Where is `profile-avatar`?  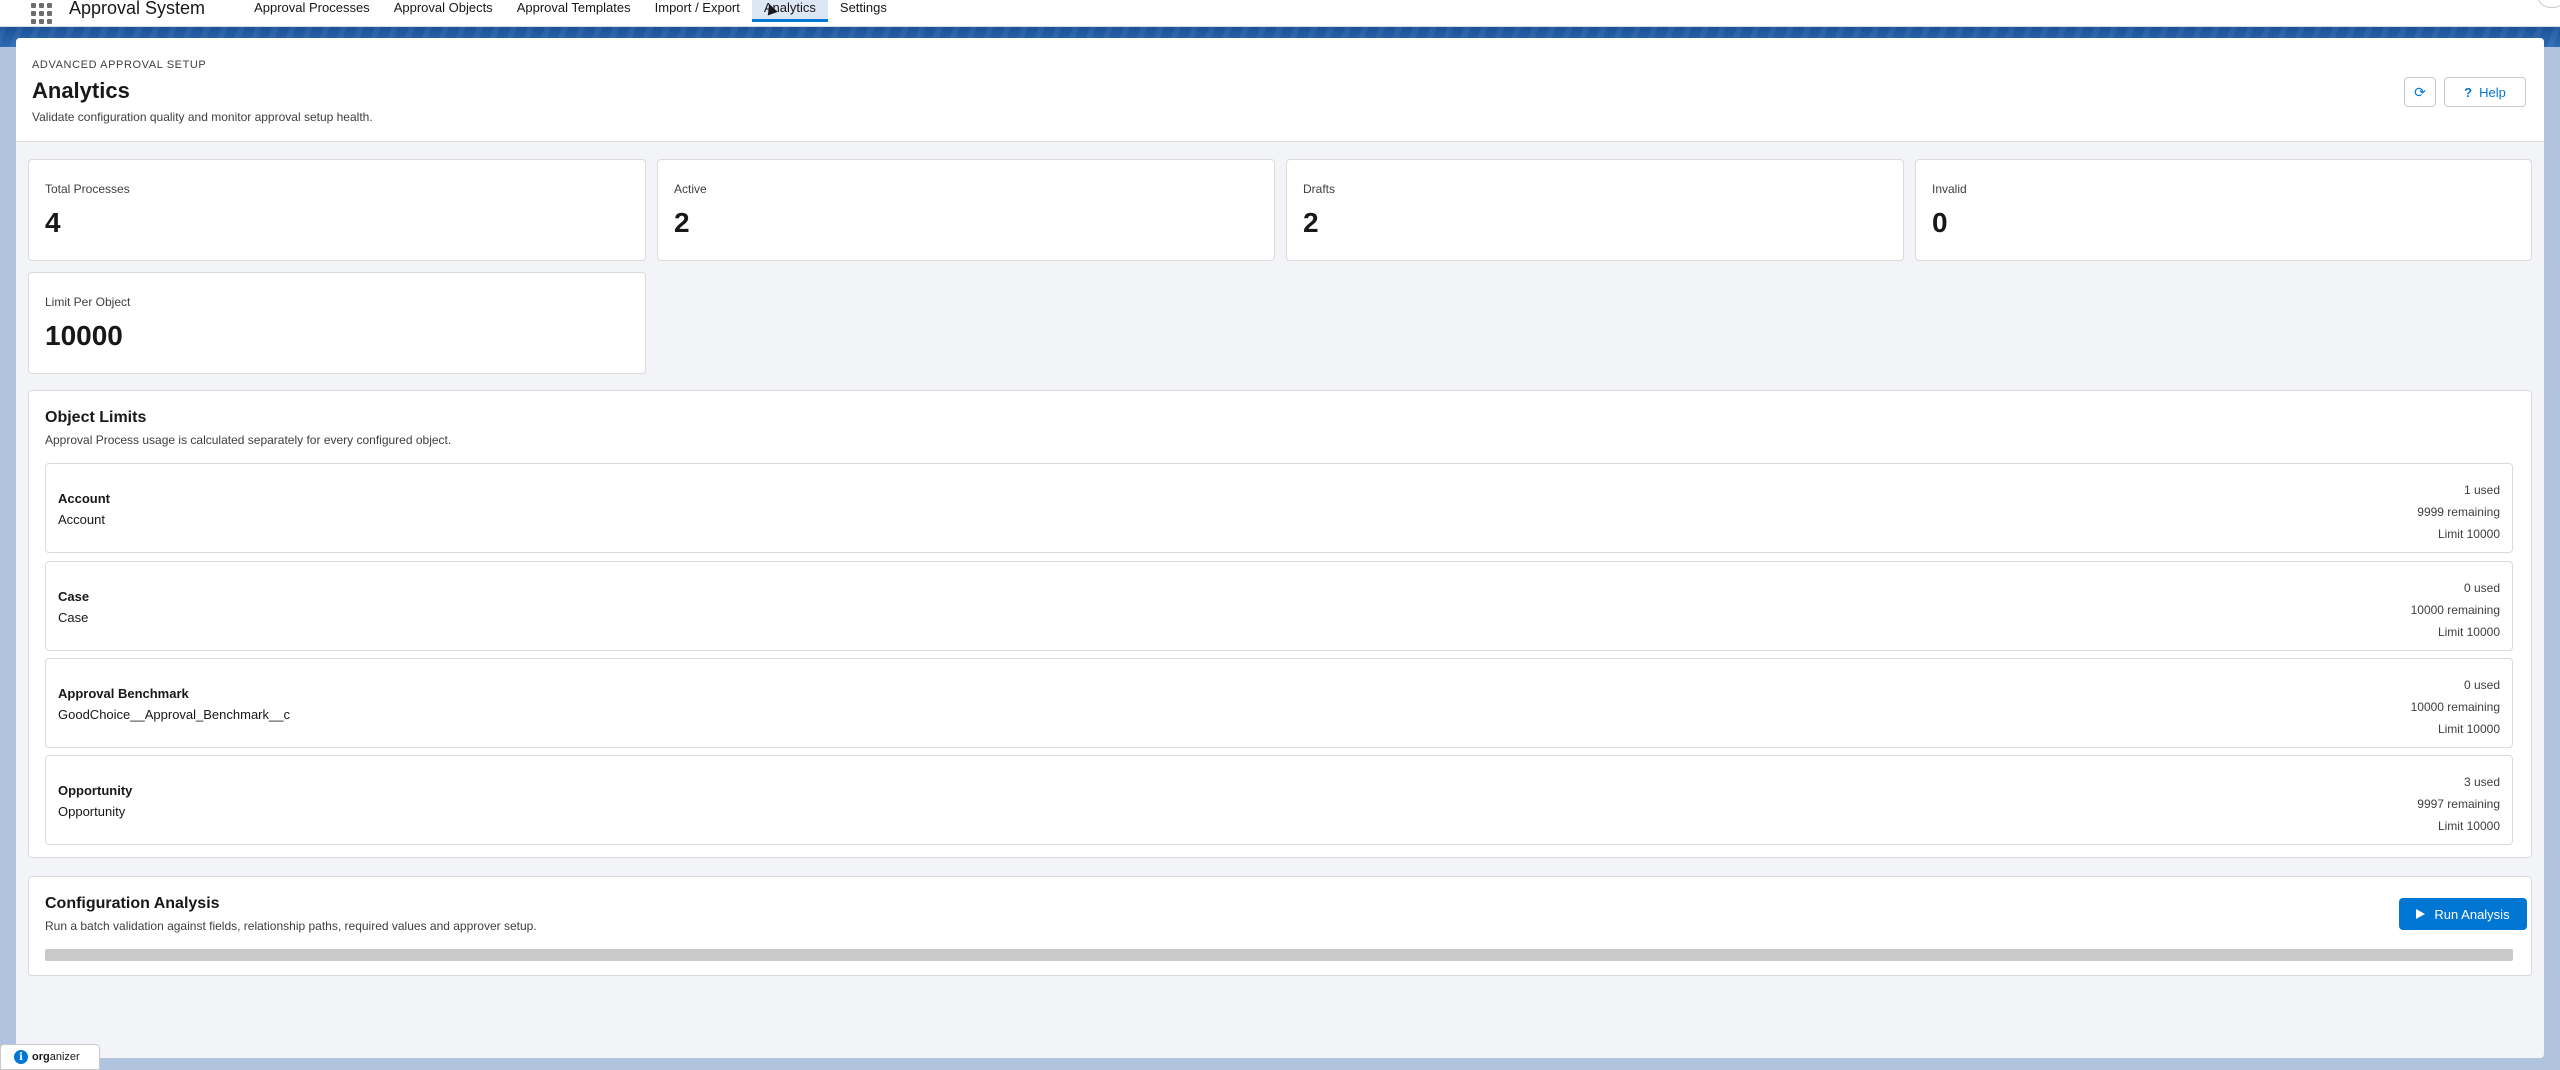
profile-avatar is located at coordinates (2549, 4).